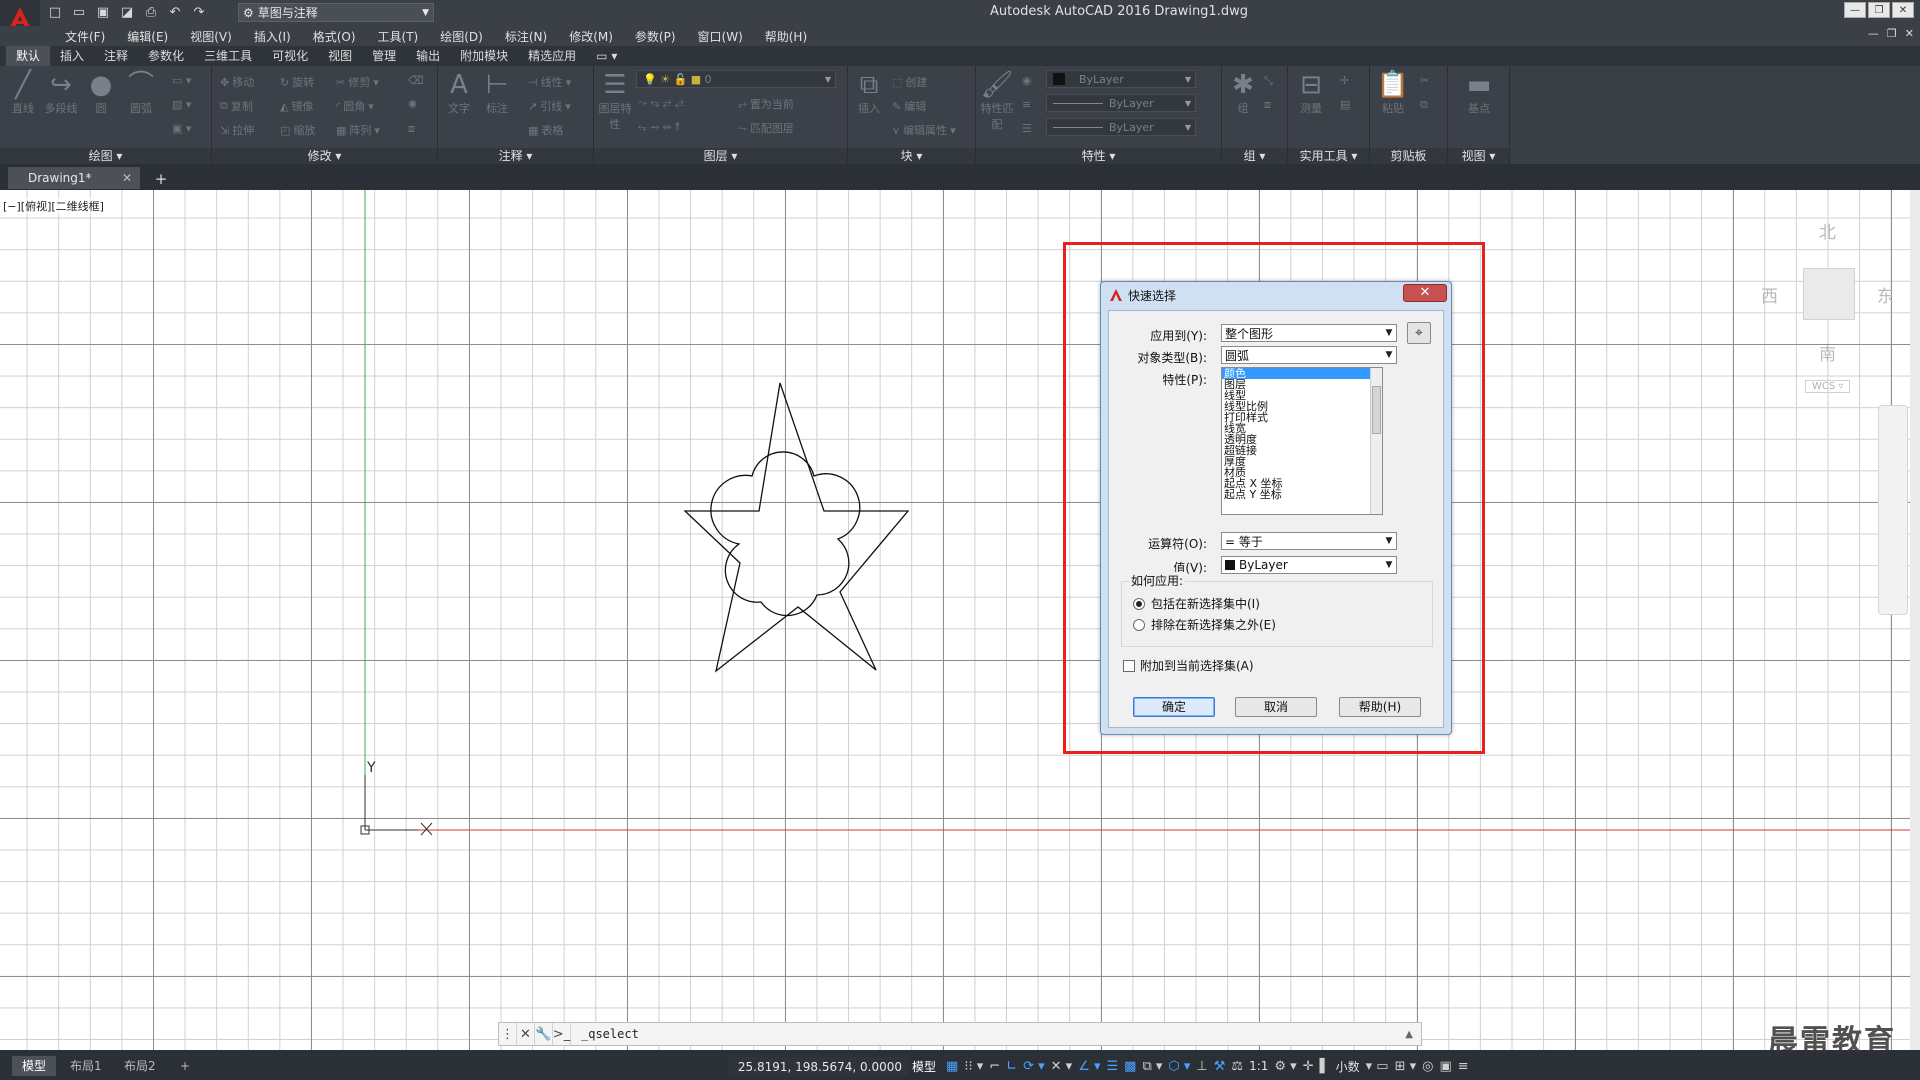 The width and height of the screenshot is (1920, 1080). What do you see at coordinates (181, 104) in the screenshot?
I see `hatch-icon: ▨ ▾` at bounding box center [181, 104].